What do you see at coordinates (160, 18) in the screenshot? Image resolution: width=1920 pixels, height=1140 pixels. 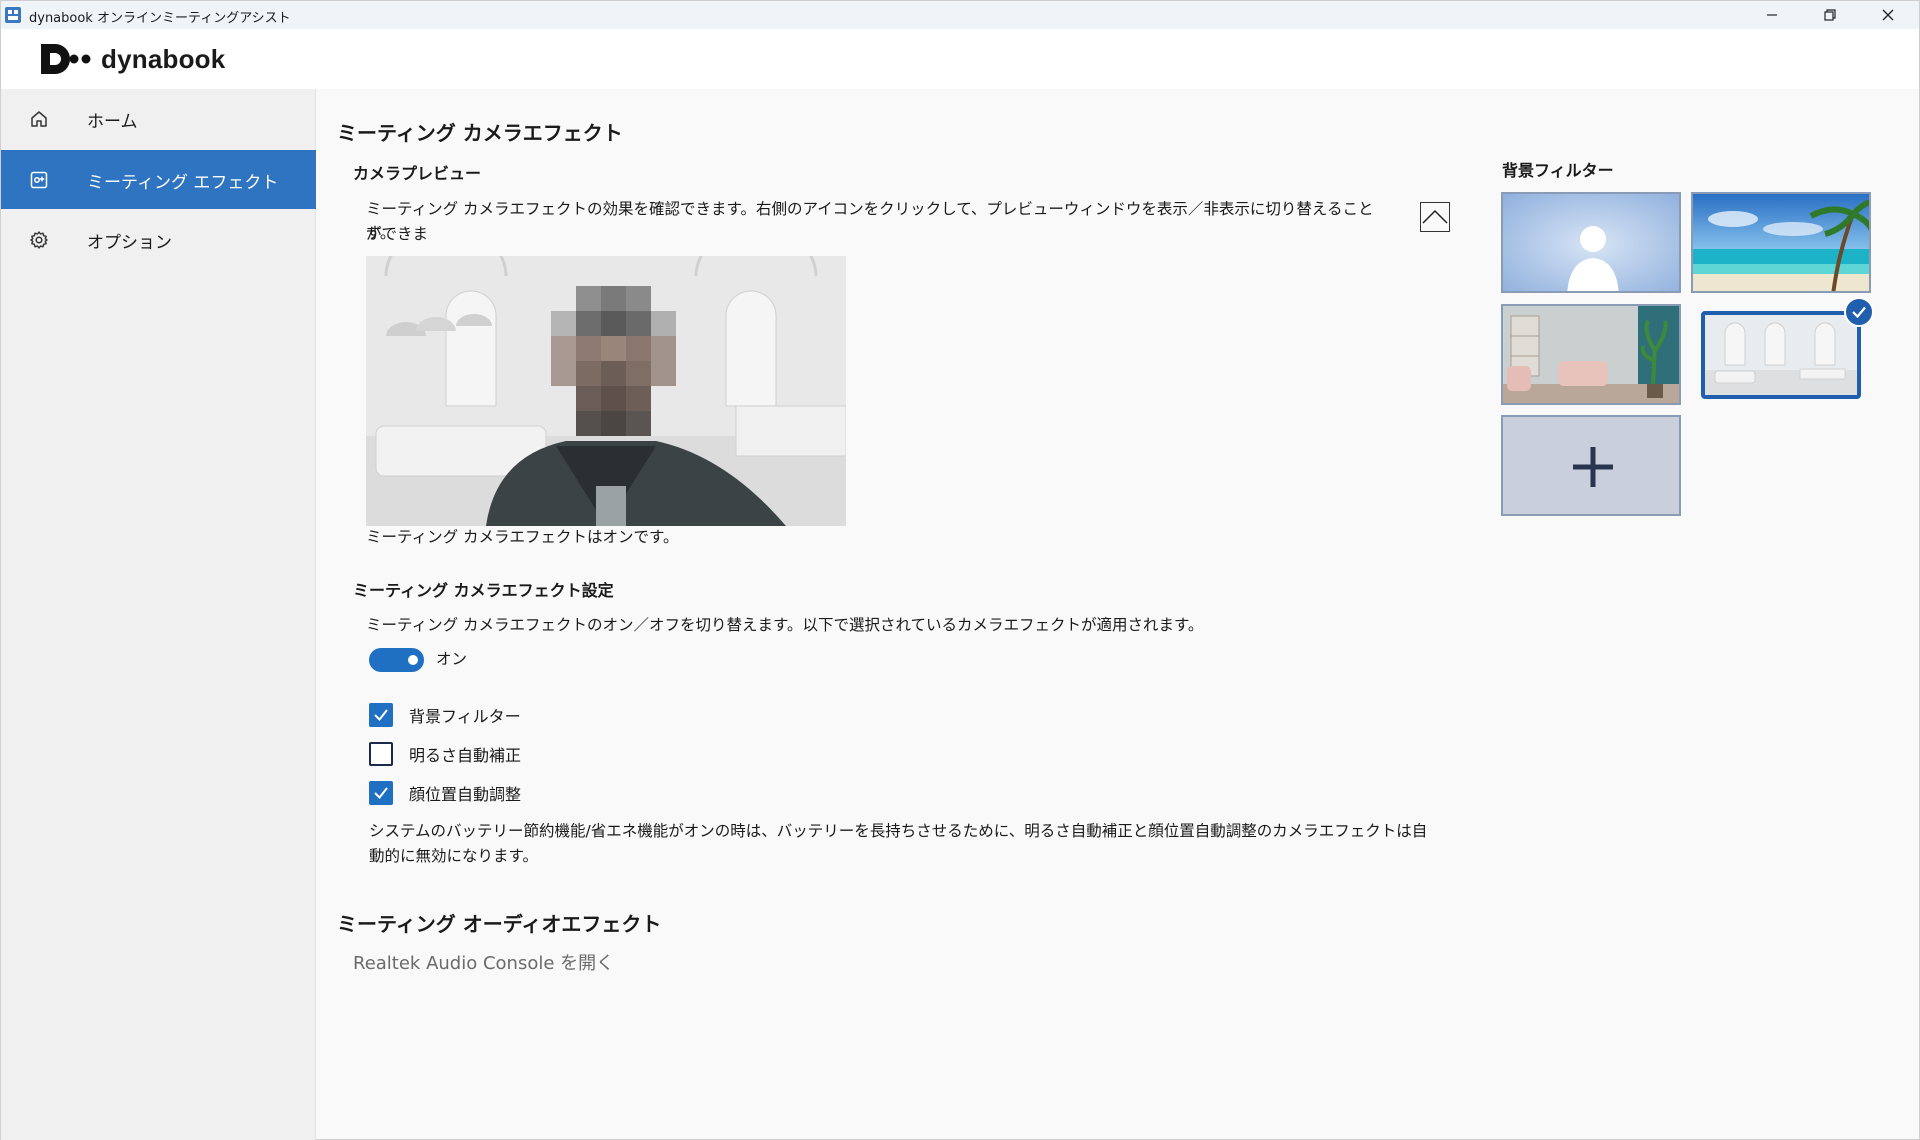 I see `window-title: dynabook オンラインミーティングアシスト` at bounding box center [160, 18].